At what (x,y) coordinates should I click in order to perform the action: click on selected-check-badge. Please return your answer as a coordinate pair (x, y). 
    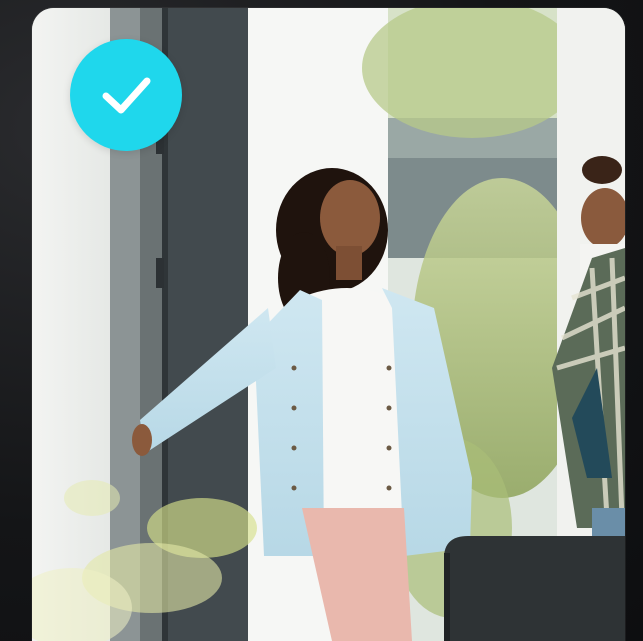
    Looking at the image, I should click on (126, 95).